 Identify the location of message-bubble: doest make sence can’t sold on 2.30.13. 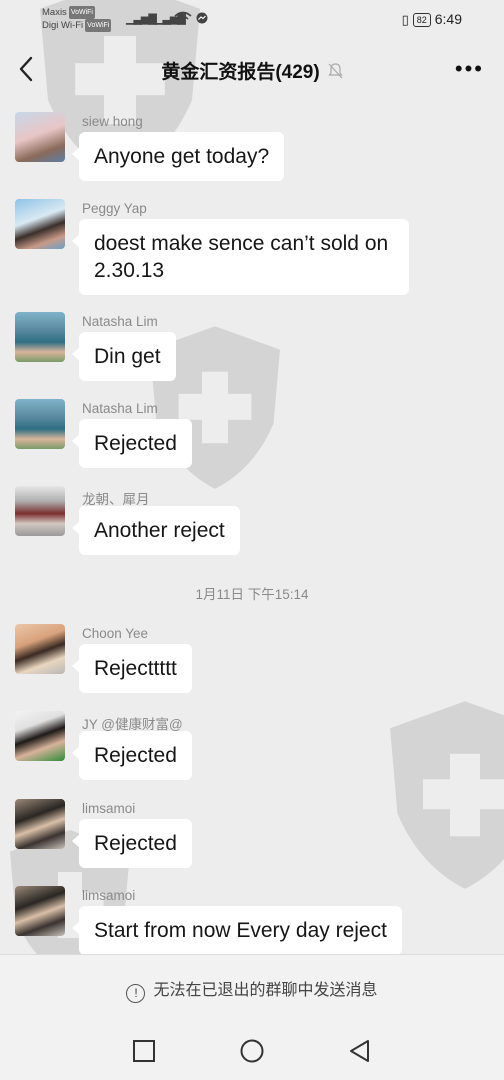
(240, 257).